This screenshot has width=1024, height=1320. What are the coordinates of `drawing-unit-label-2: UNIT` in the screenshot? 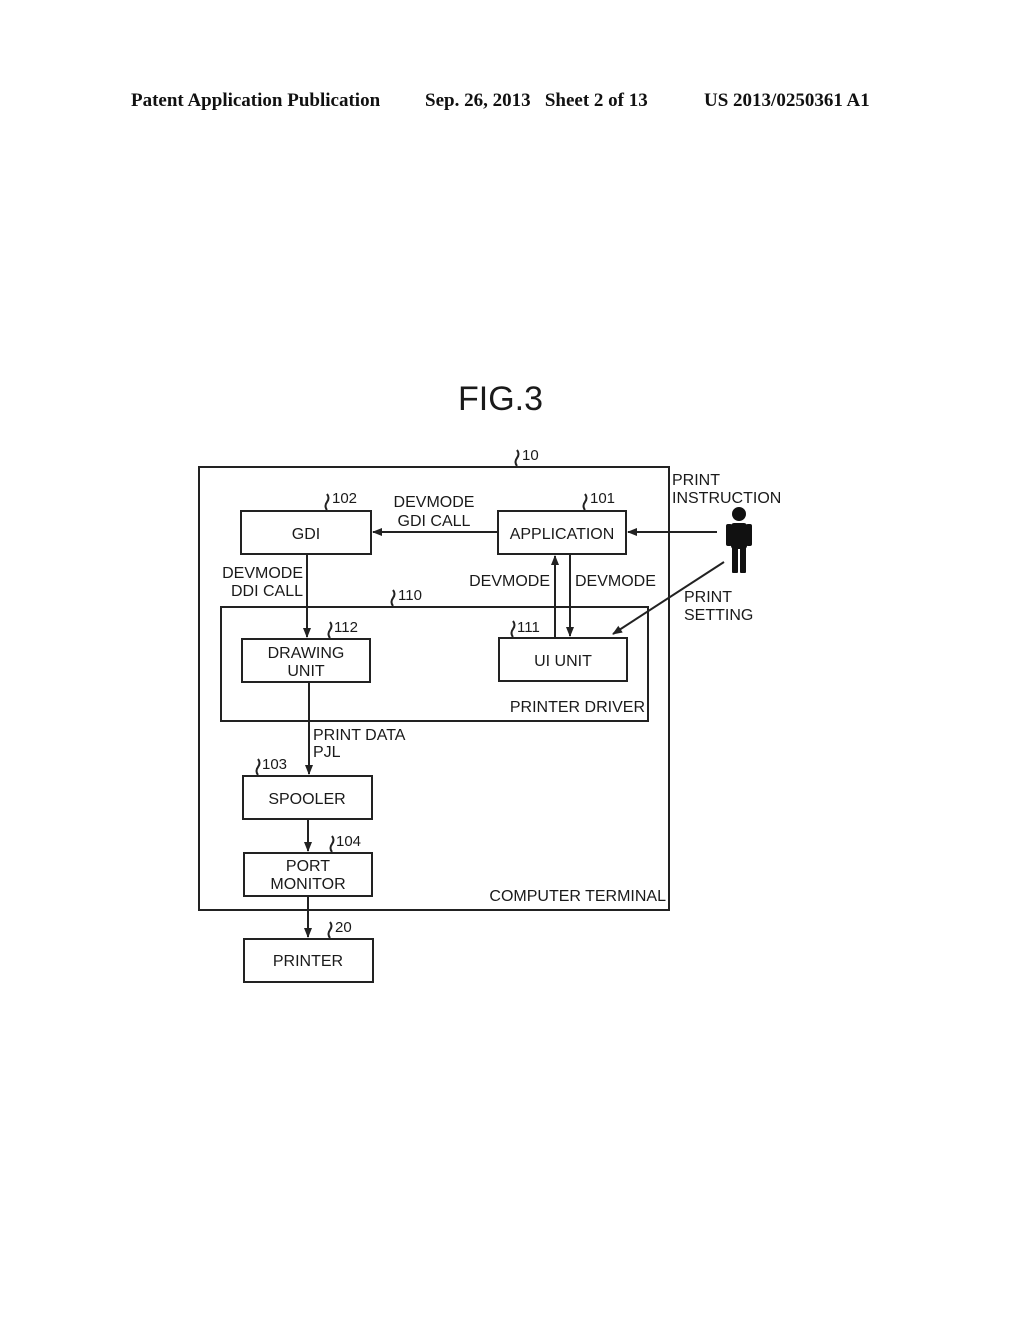 It's located at (306, 671).